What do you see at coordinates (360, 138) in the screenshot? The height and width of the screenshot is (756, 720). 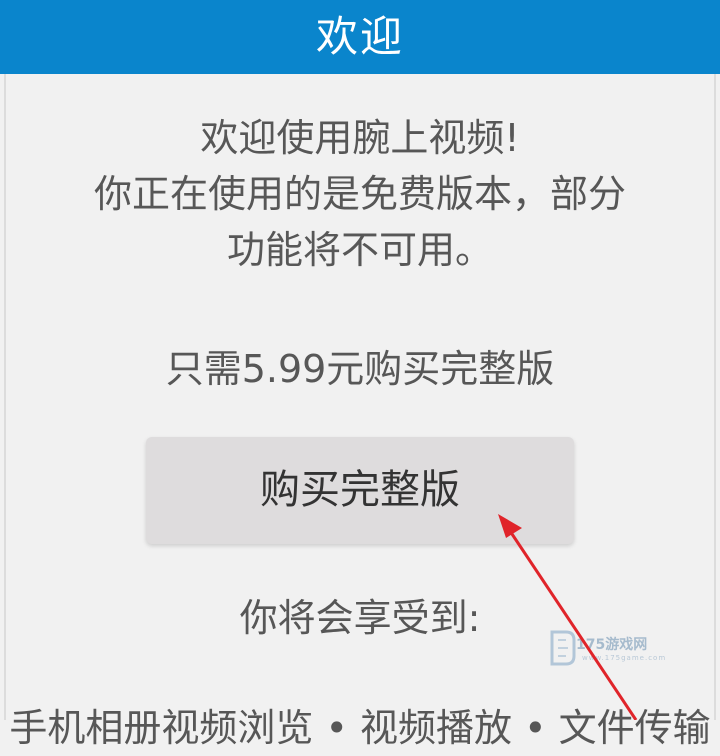 I see `welcome-line-1: 欢迎使用腕上视频!` at bounding box center [360, 138].